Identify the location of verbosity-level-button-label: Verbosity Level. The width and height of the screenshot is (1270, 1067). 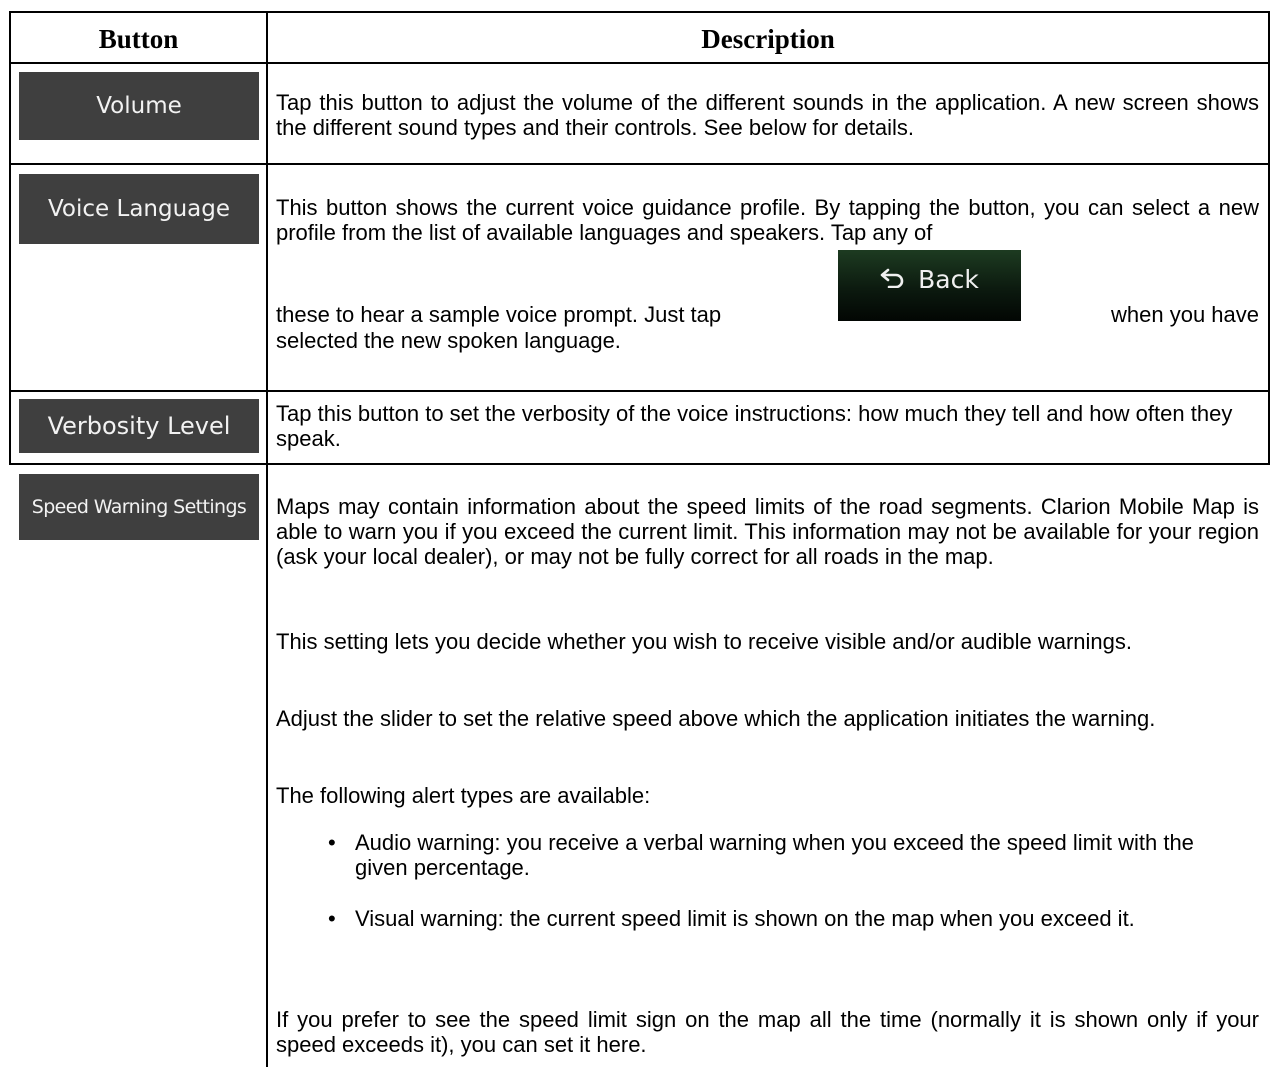
(139, 426).